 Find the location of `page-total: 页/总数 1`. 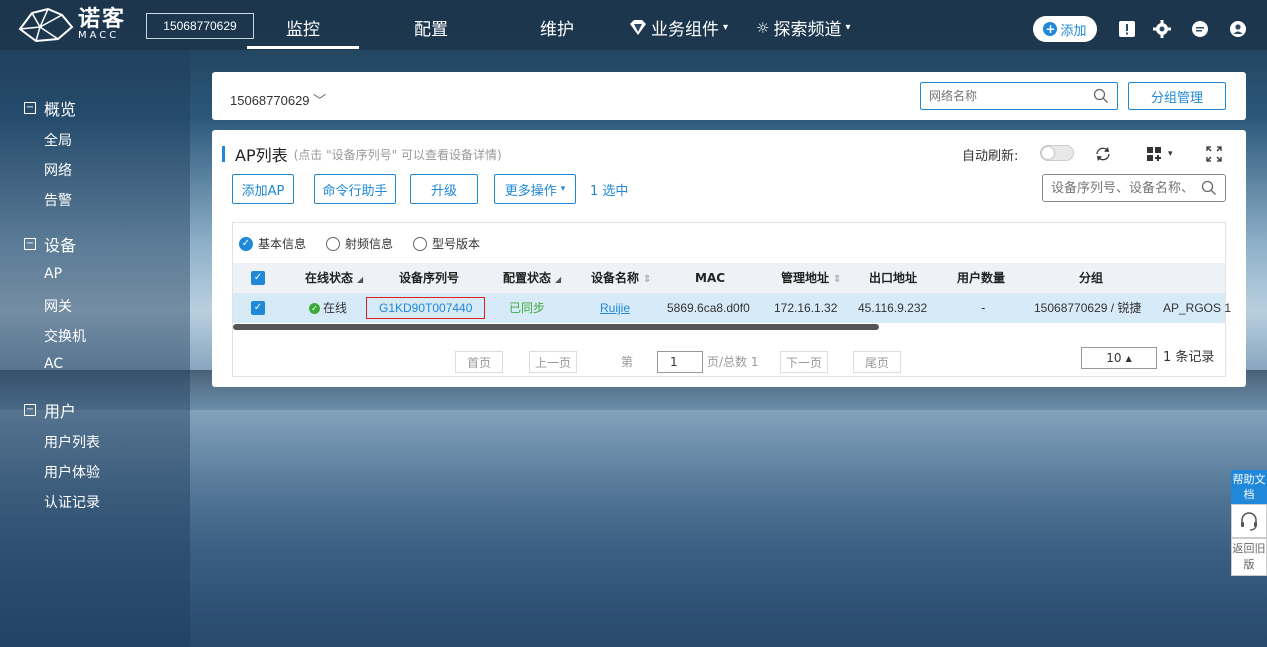

page-total: 页/总数 1 is located at coordinates (733, 362).